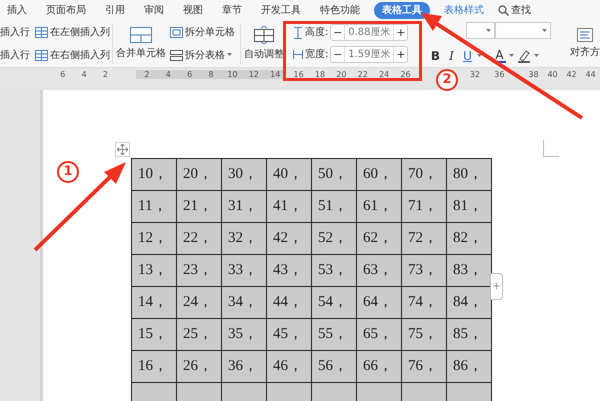 Image resolution: width=600 pixels, height=401 pixels. I want to click on menu-tab: 插入, so click(17, 10).